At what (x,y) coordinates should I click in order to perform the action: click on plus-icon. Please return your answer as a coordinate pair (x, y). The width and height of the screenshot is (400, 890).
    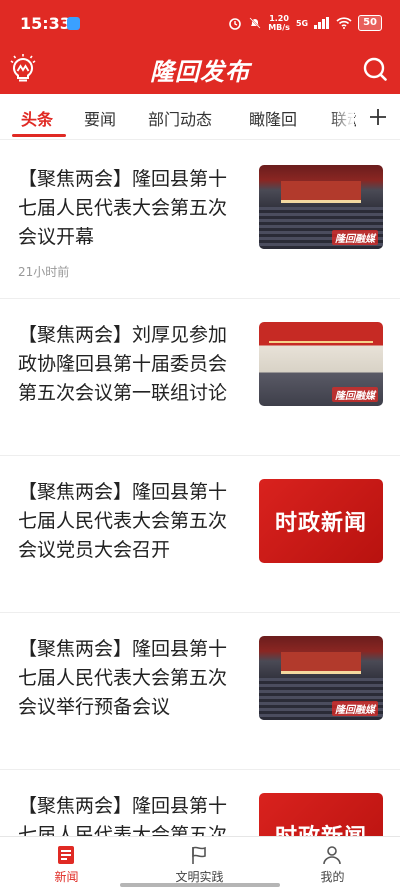
    Looking at the image, I should click on (378, 116).